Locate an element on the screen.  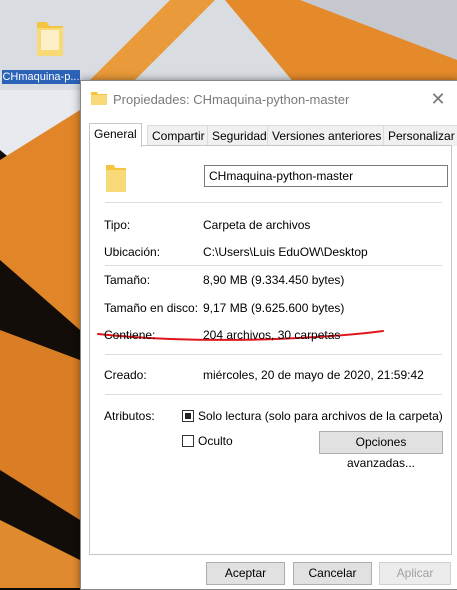
contiene-label: Contiene: is located at coordinates (130, 335).